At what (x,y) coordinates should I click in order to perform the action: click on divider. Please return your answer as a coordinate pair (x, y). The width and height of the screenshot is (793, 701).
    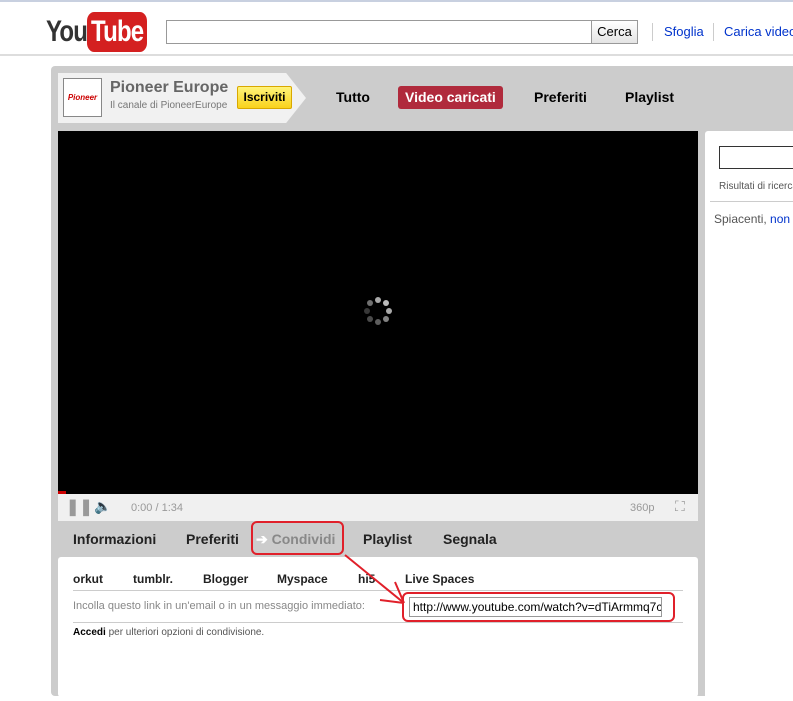
    Looking at the image, I should click on (751, 201).